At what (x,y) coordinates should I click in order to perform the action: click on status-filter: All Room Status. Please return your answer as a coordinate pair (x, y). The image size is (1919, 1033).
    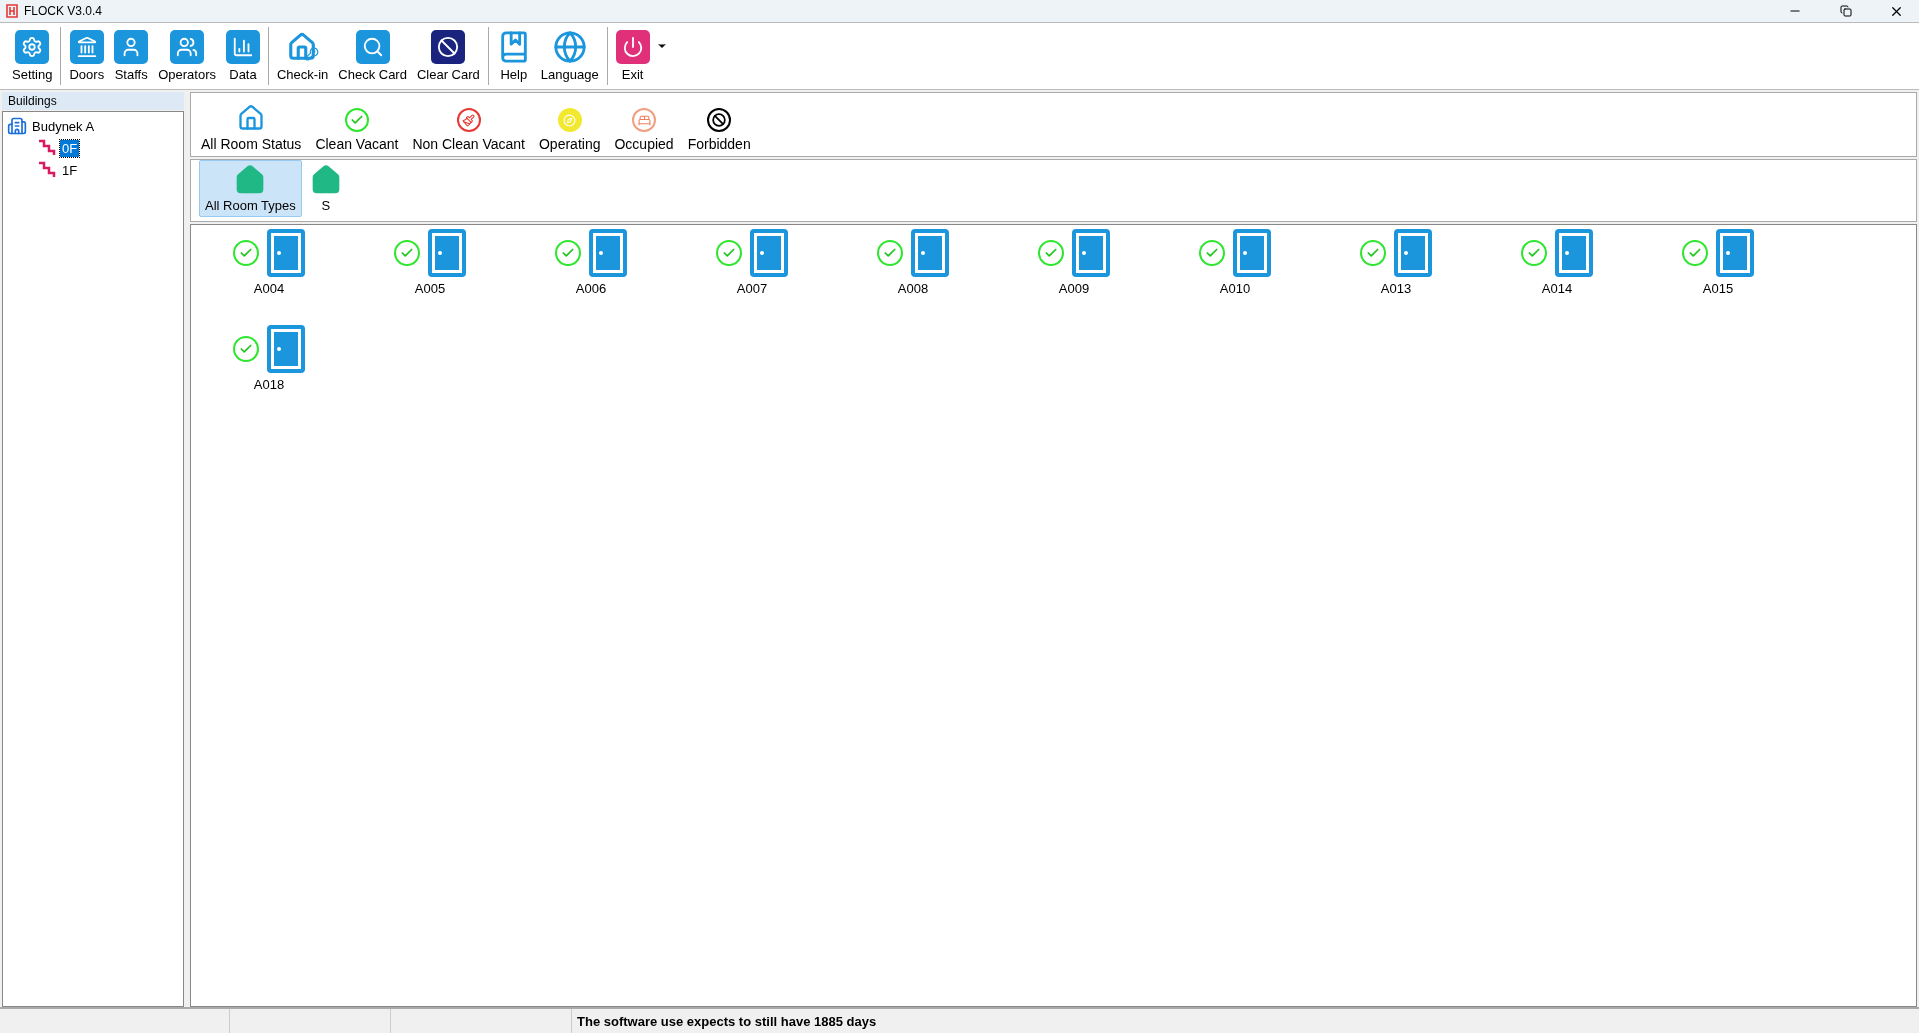
    Looking at the image, I should click on (251, 128).